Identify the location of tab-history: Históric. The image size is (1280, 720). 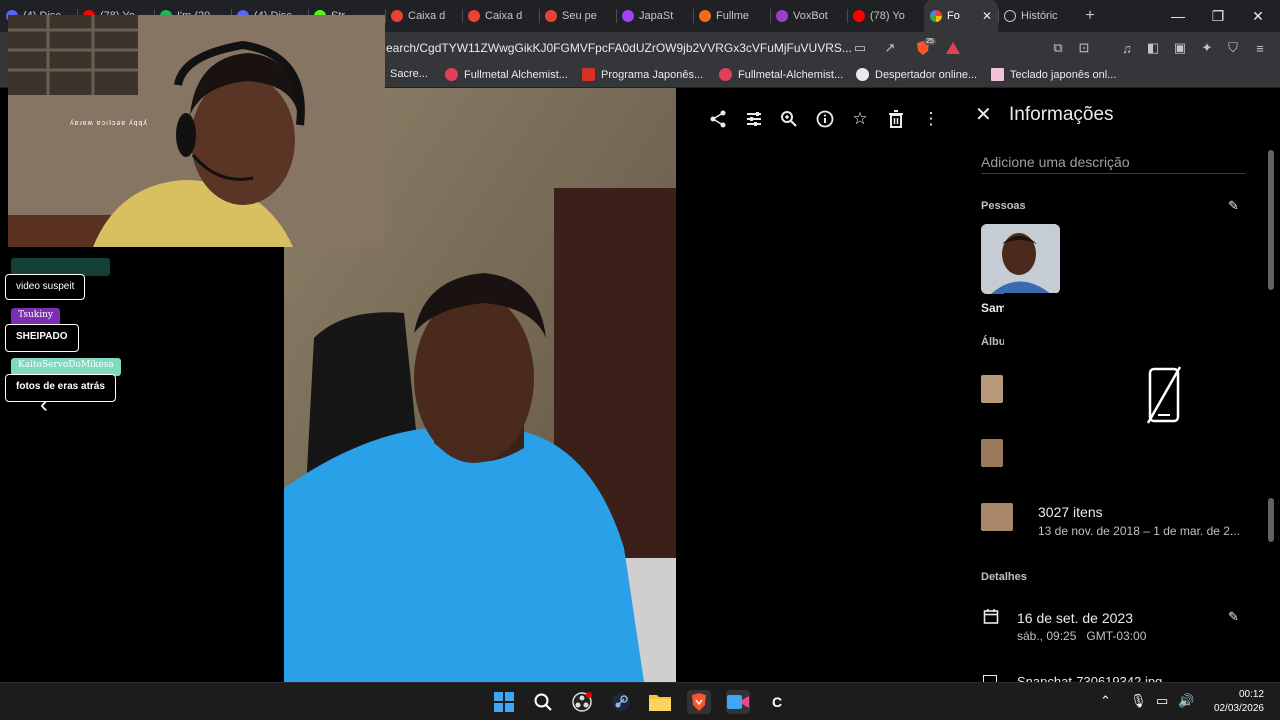
(1038, 16).